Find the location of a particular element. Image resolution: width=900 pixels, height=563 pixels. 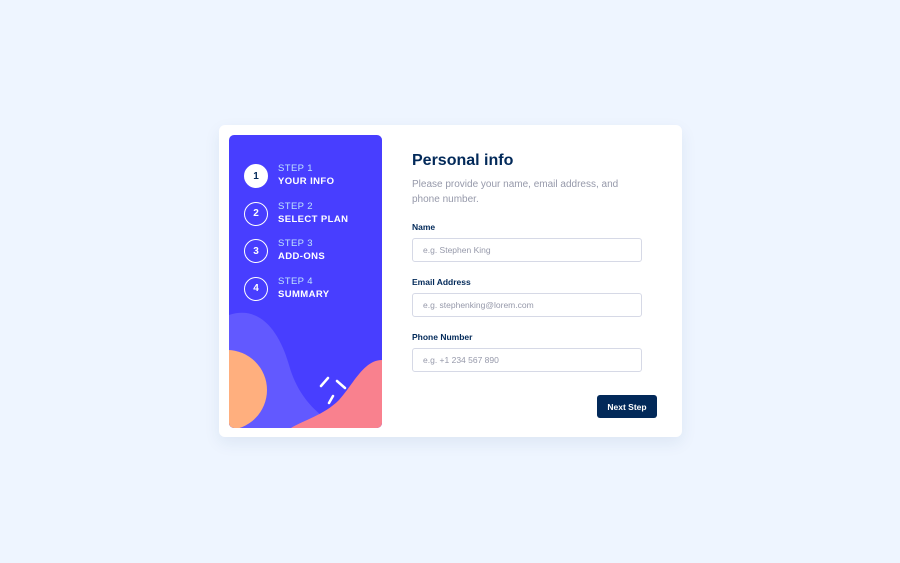

step-number: 3 is located at coordinates (256, 251).